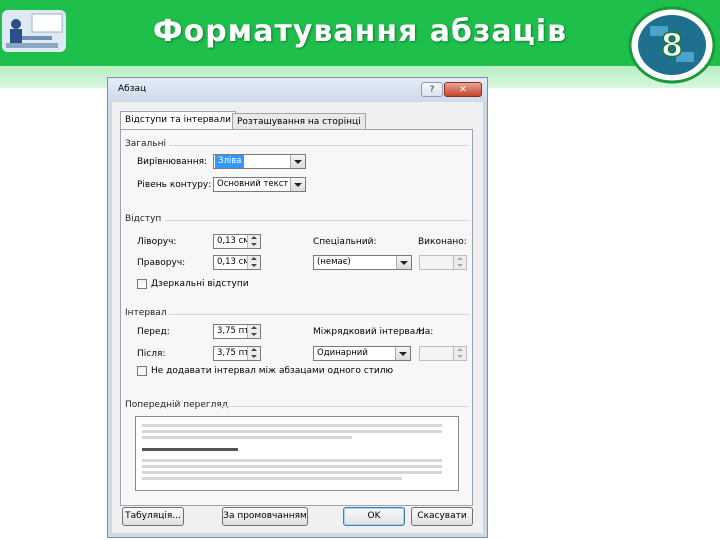 Image resolution: width=720 pixels, height=540 pixels. I want to click on outline-level-value: Основний текст, so click(253, 184).